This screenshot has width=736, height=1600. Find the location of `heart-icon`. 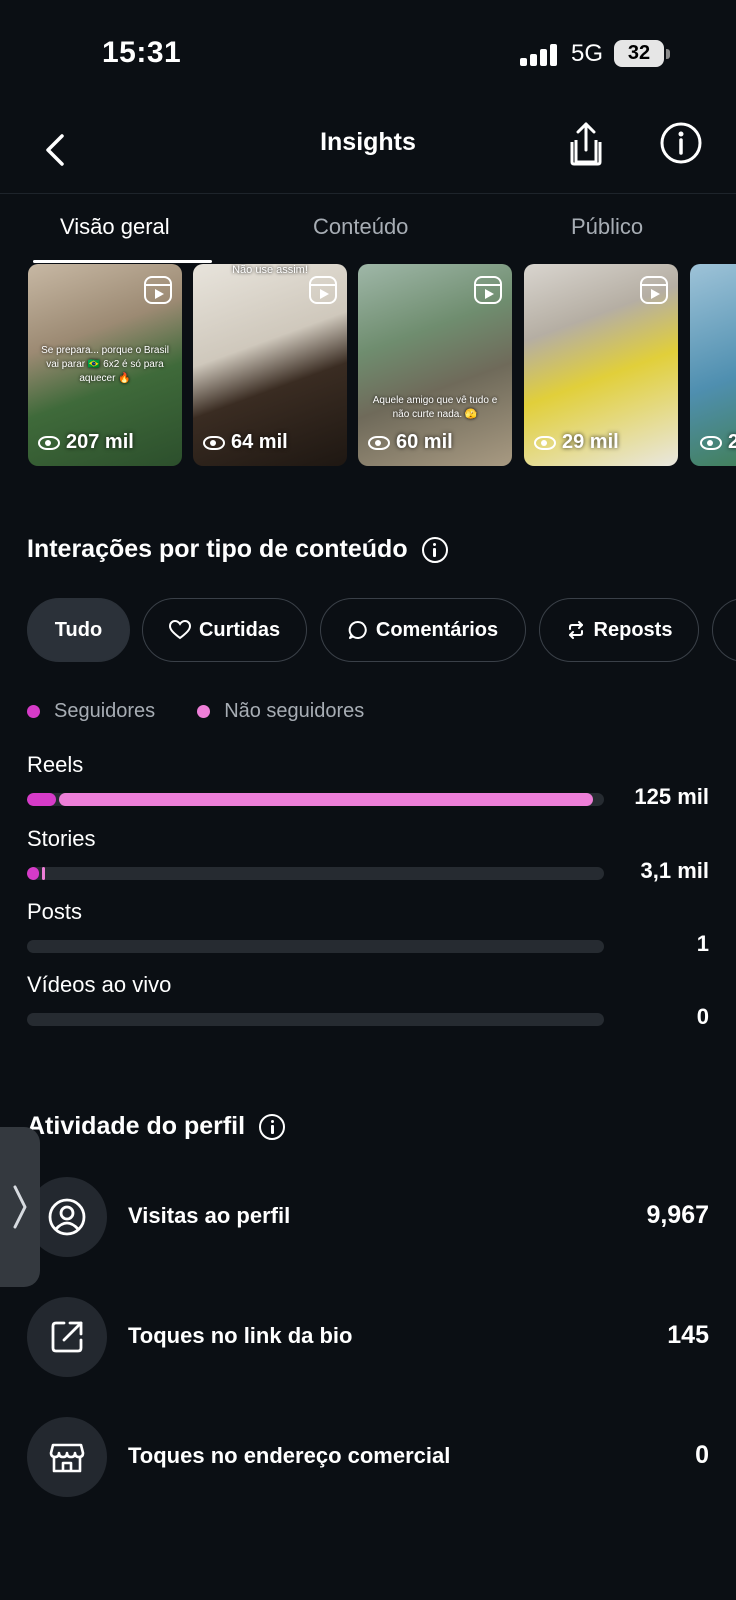

heart-icon is located at coordinates (179, 630).